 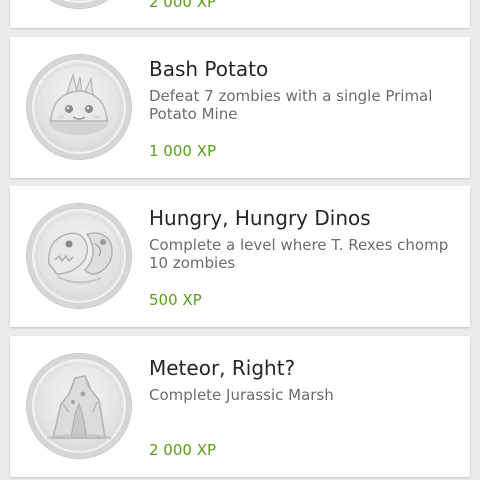 I want to click on achievement-title: Bash Potato, so click(x=209, y=69).